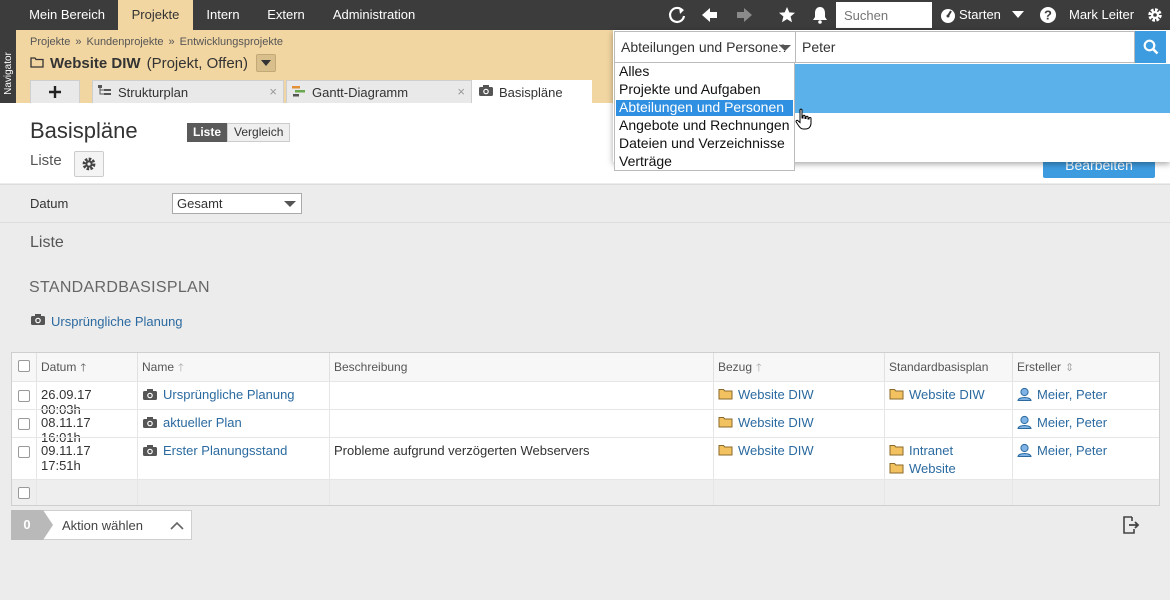  Describe the element at coordinates (1086, 367) in the screenshot. I see `column-header-ersteller: Ersteller ⇕` at that location.